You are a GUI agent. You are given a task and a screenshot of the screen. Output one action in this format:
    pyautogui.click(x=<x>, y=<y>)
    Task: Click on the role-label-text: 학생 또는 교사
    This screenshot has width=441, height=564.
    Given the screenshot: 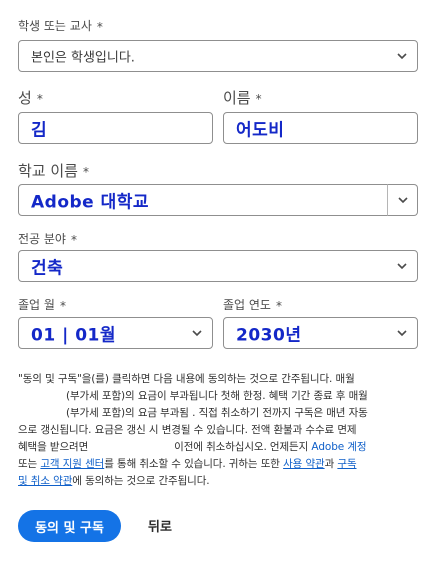 What is the action you would take?
    pyautogui.click(x=55, y=26)
    